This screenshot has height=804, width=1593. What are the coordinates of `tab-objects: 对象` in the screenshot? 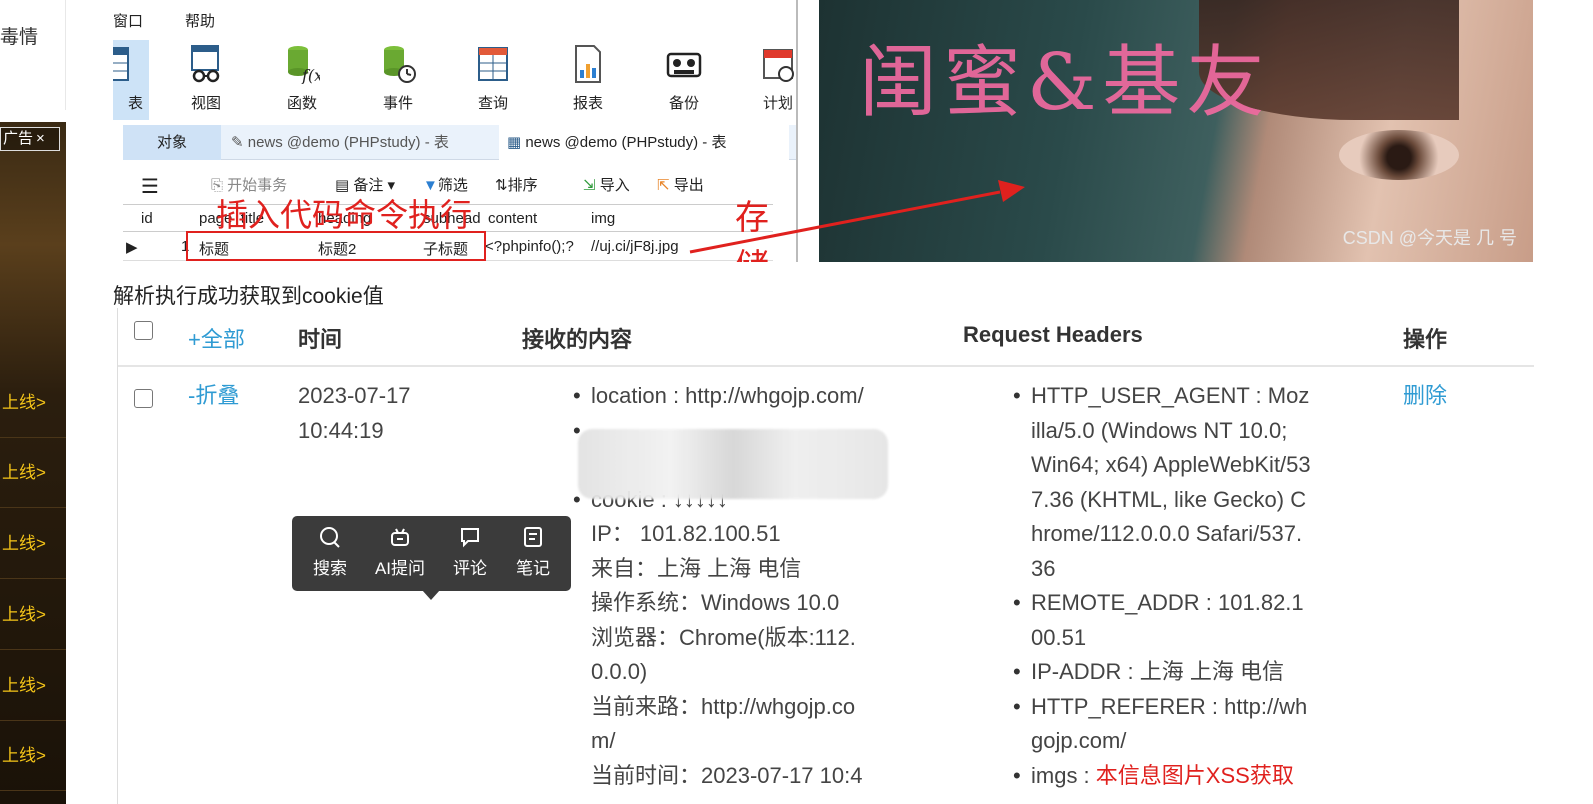 It's located at (172, 142).